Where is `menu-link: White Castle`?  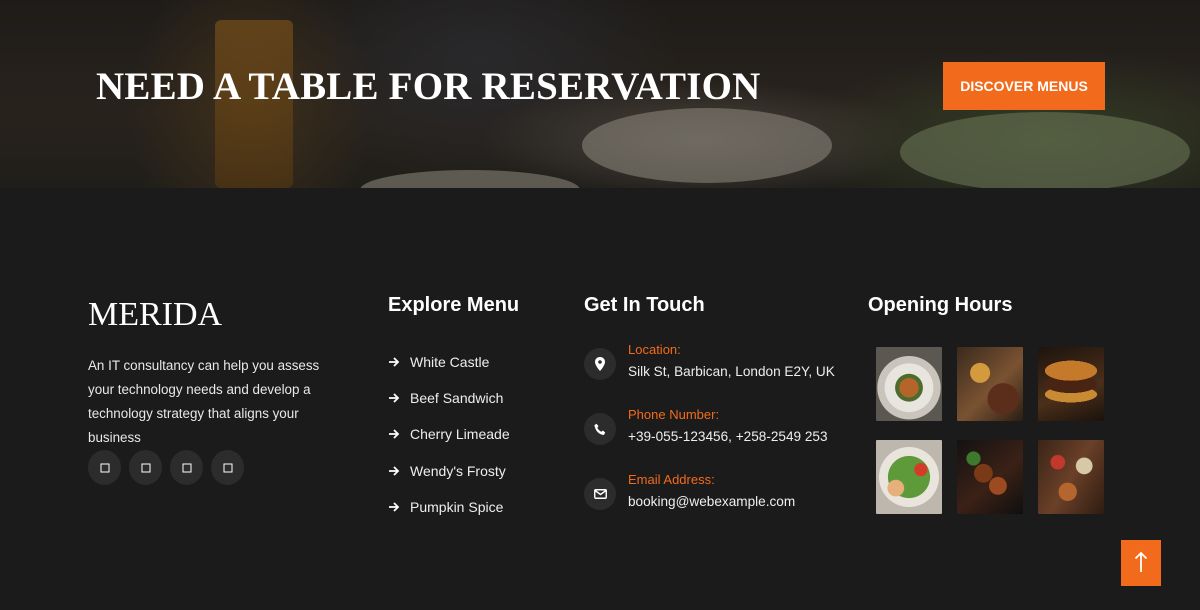
menu-link: White Castle is located at coordinates (449, 362).